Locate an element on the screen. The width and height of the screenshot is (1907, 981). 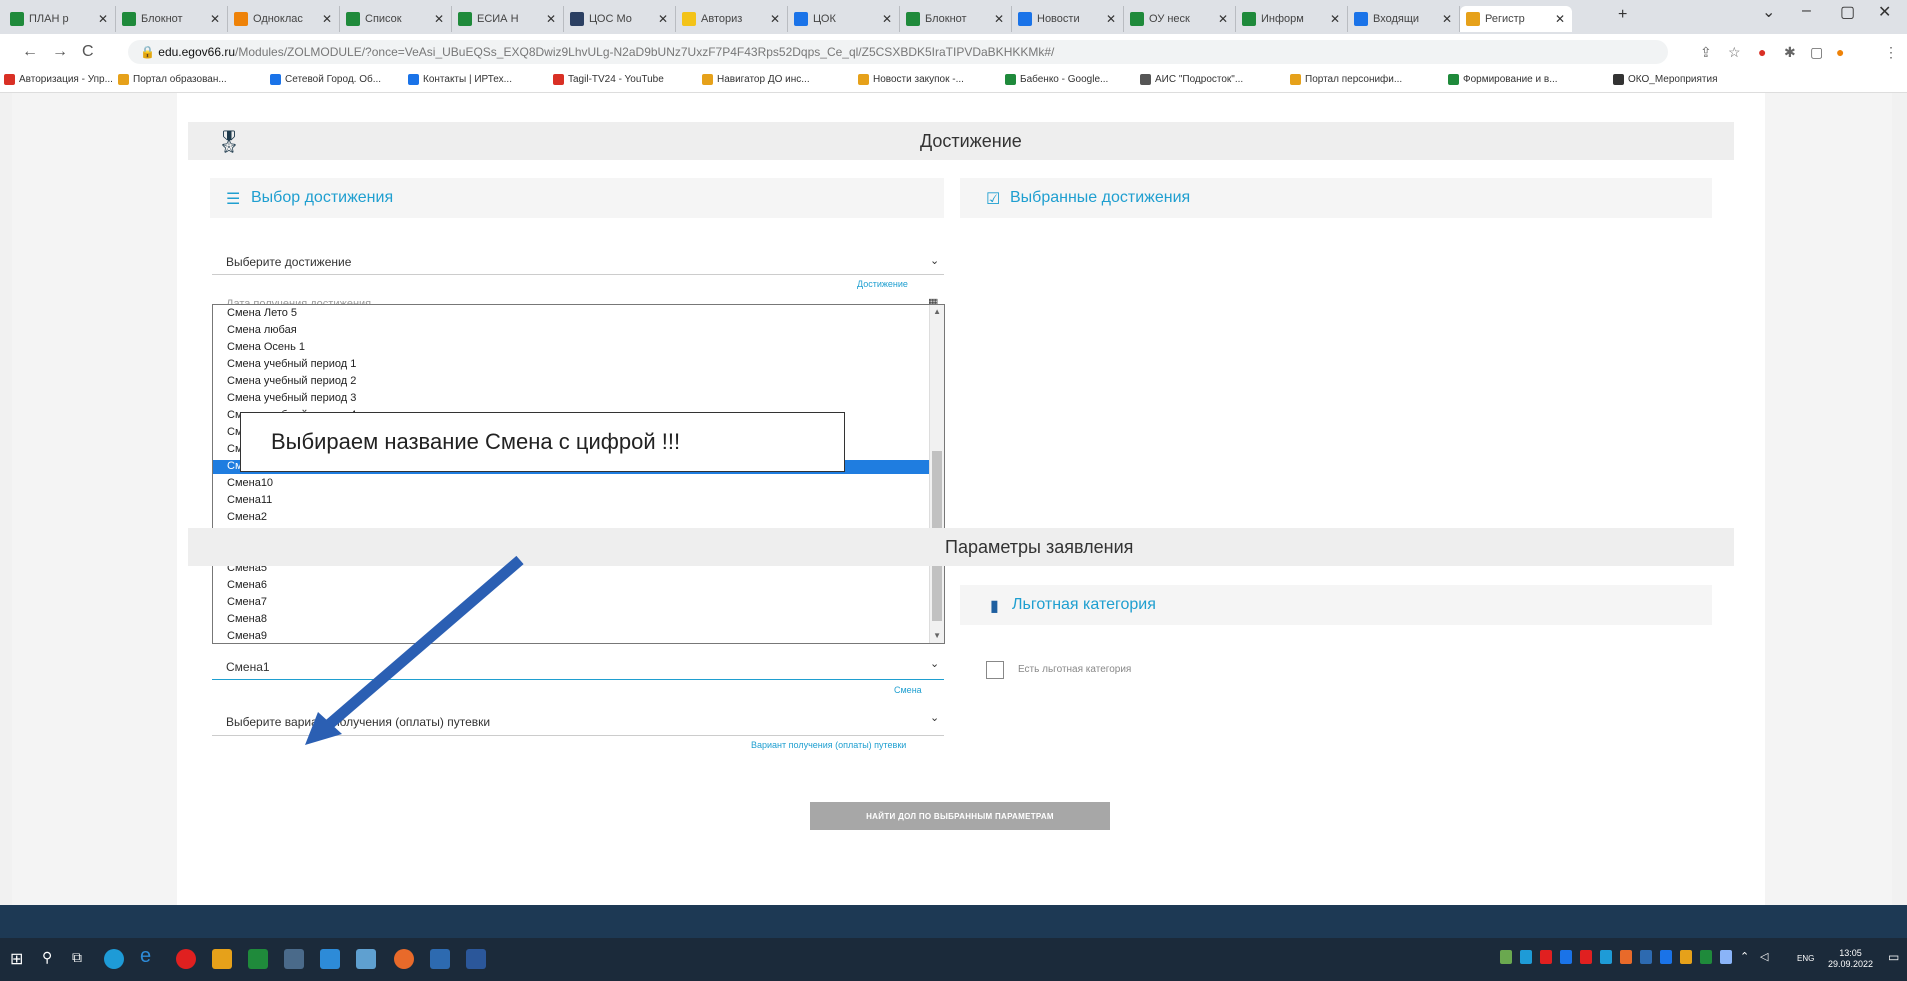
bookmark-item: ОКО_Мероприятия is located at coordinates (1665, 79).